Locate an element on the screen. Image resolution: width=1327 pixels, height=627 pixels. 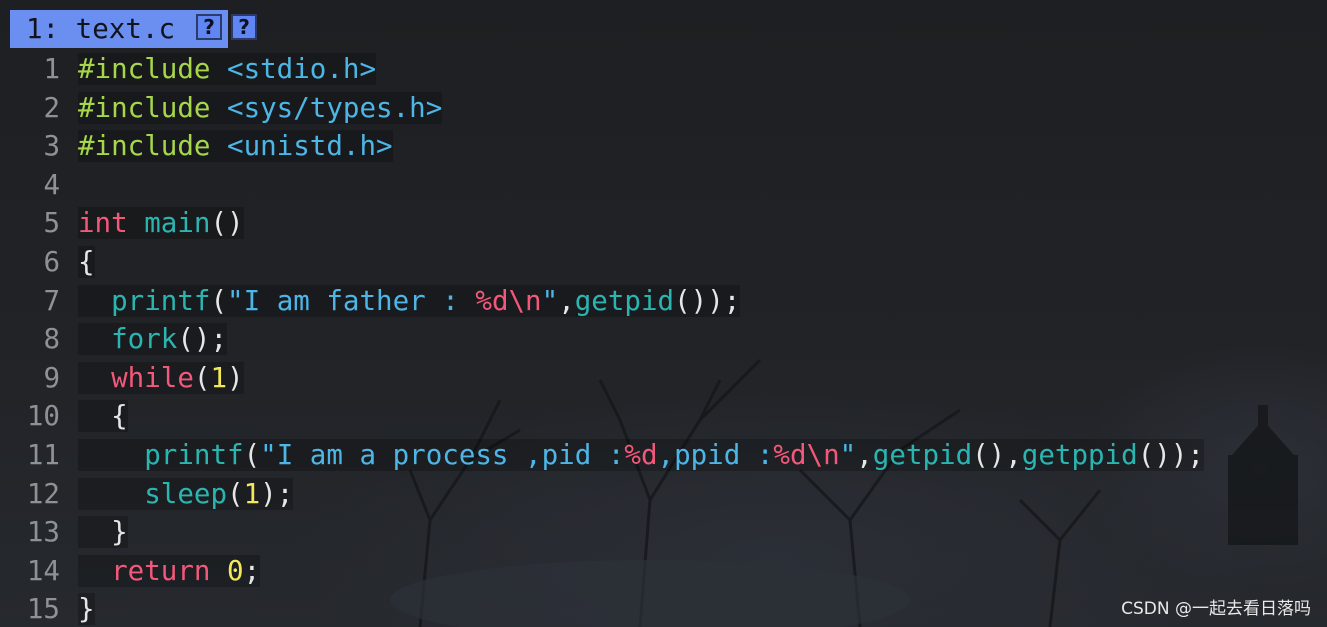
code-token: <unistd.h> is located at coordinates (310, 146).